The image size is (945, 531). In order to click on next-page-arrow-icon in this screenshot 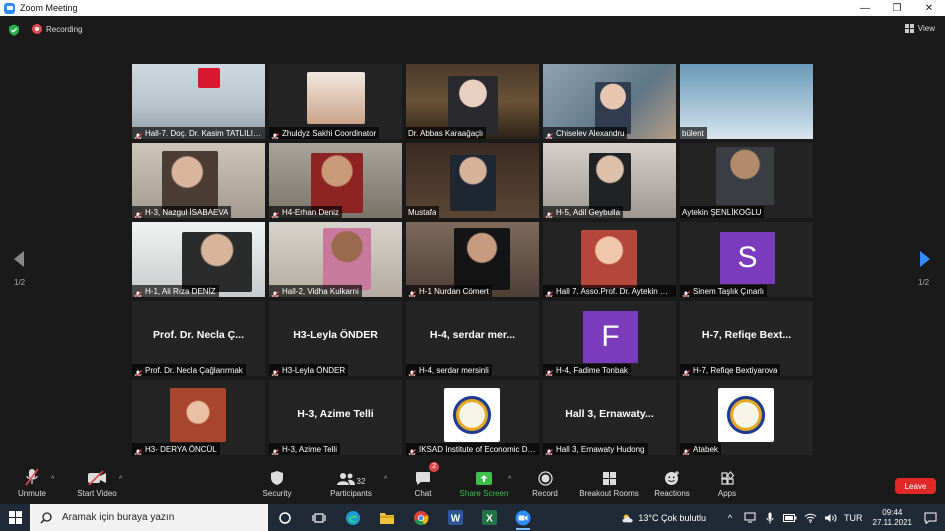, I will do `click(925, 259)`.